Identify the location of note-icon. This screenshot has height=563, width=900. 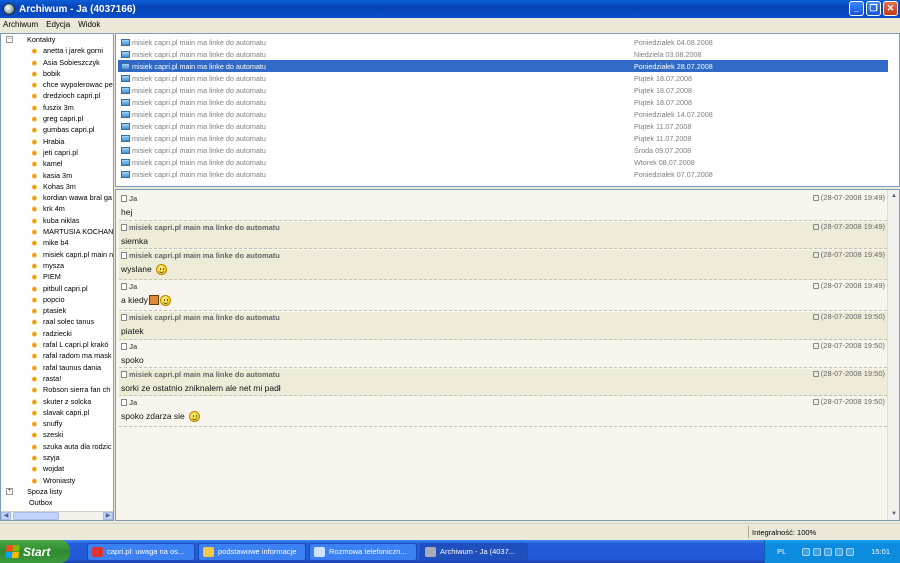
(124, 286).